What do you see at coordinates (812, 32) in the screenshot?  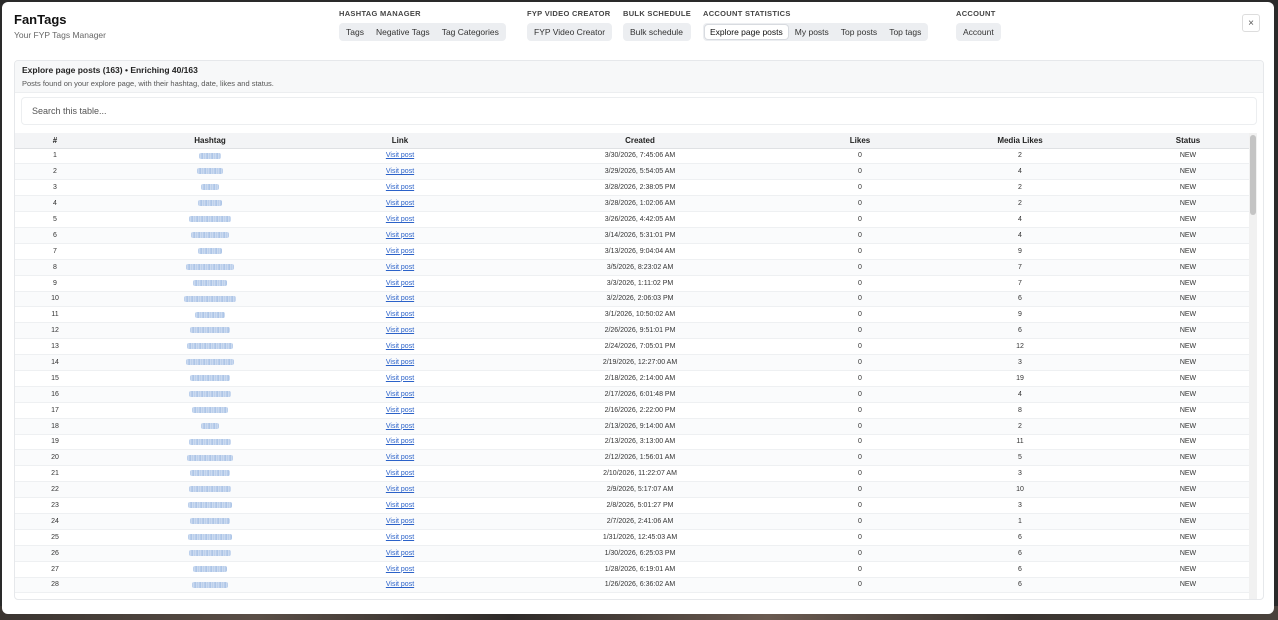 I see `nav-my-posts-button: My posts` at bounding box center [812, 32].